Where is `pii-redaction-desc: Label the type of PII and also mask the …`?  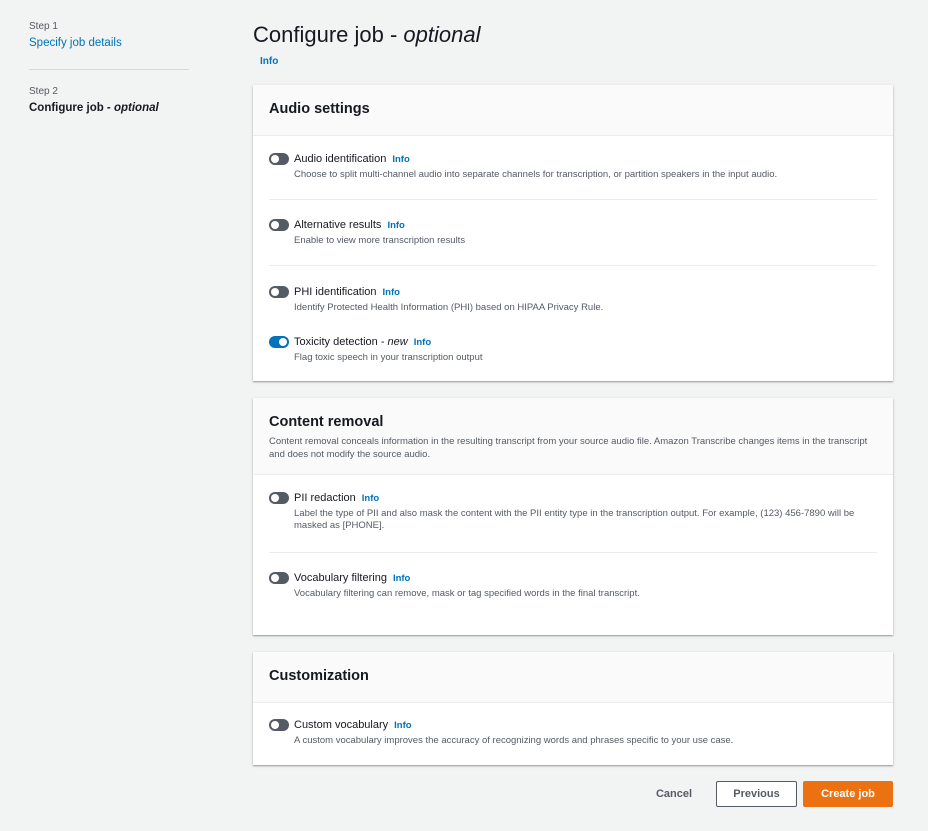 pii-redaction-desc: Label the type of PII and also mask the … is located at coordinates (574, 519).